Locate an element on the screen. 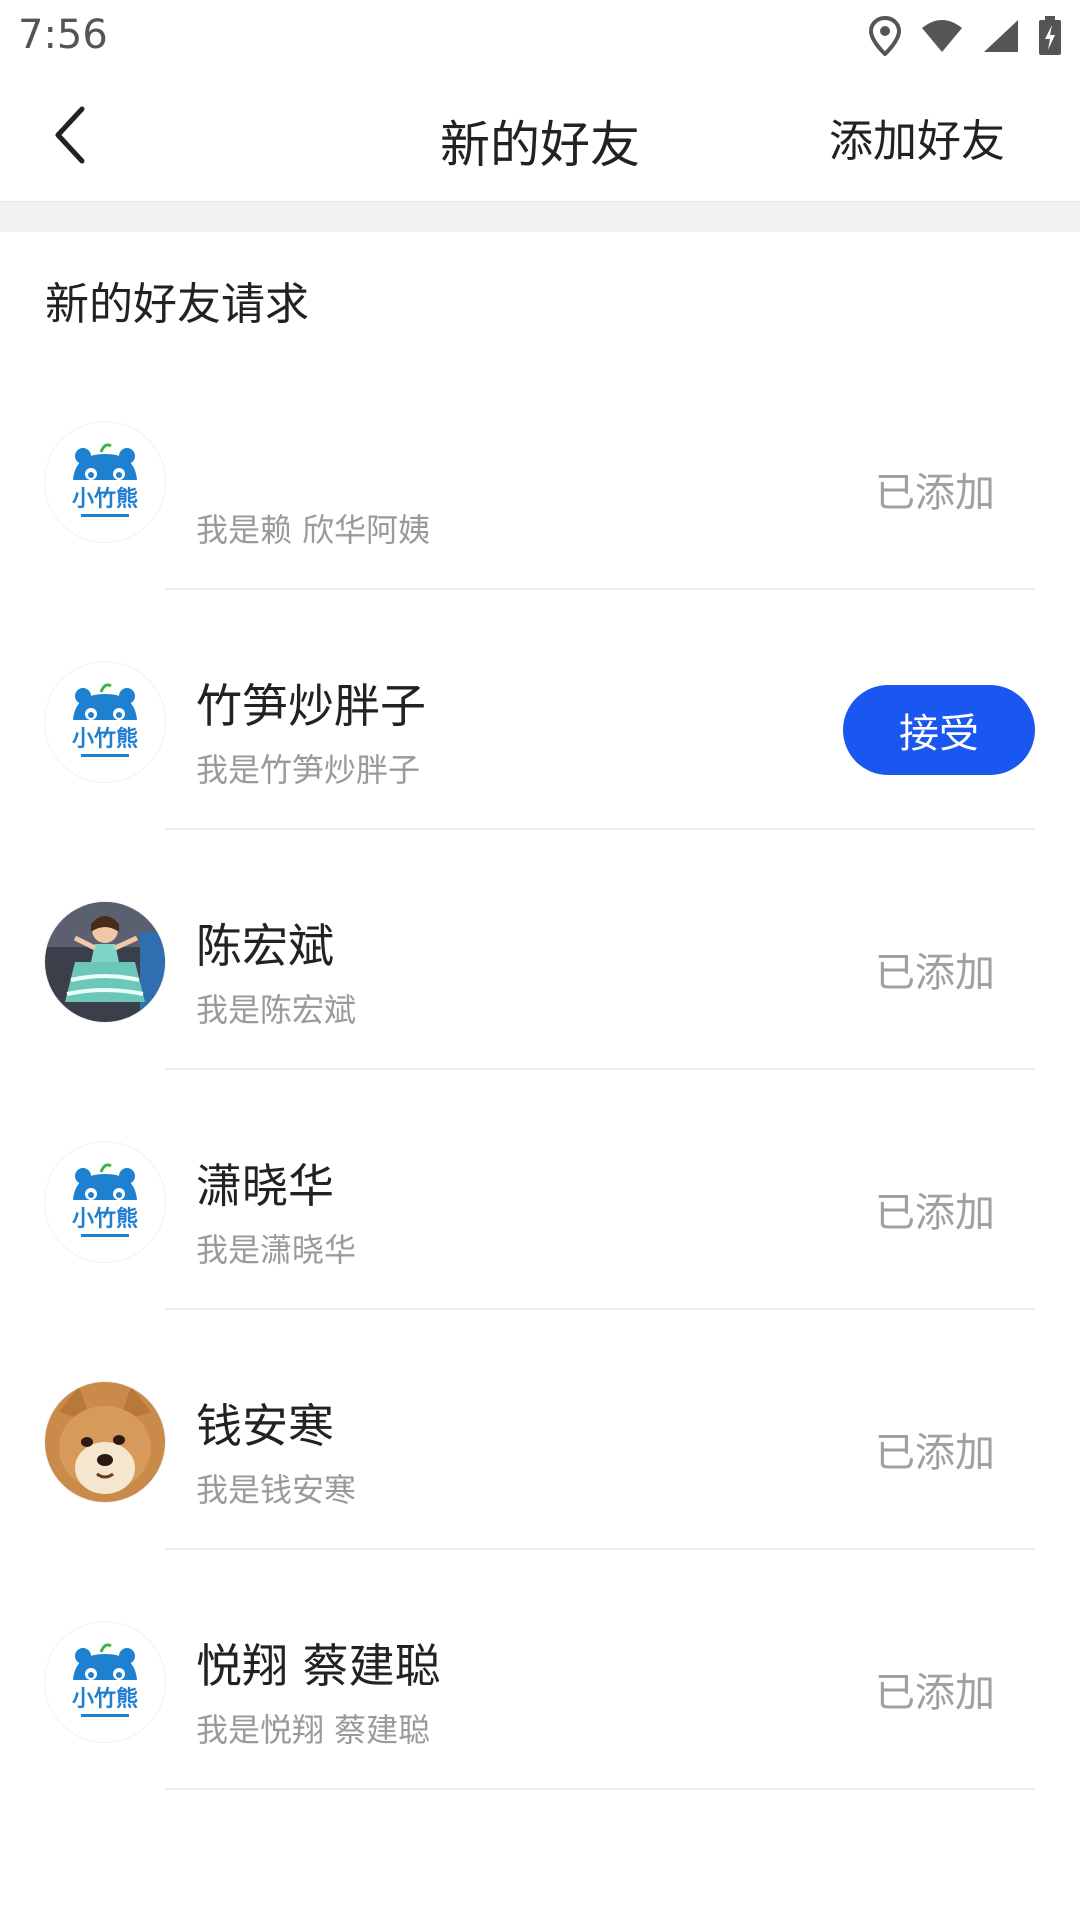 The width and height of the screenshot is (1080, 1920). signal-icon is located at coordinates (1001, 36).